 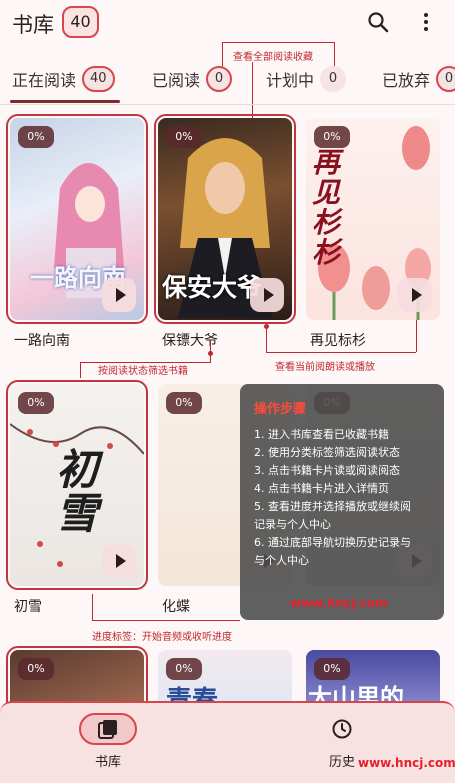 What do you see at coordinates (426, 22) in the screenshot?
I see `more-vert-icon` at bounding box center [426, 22].